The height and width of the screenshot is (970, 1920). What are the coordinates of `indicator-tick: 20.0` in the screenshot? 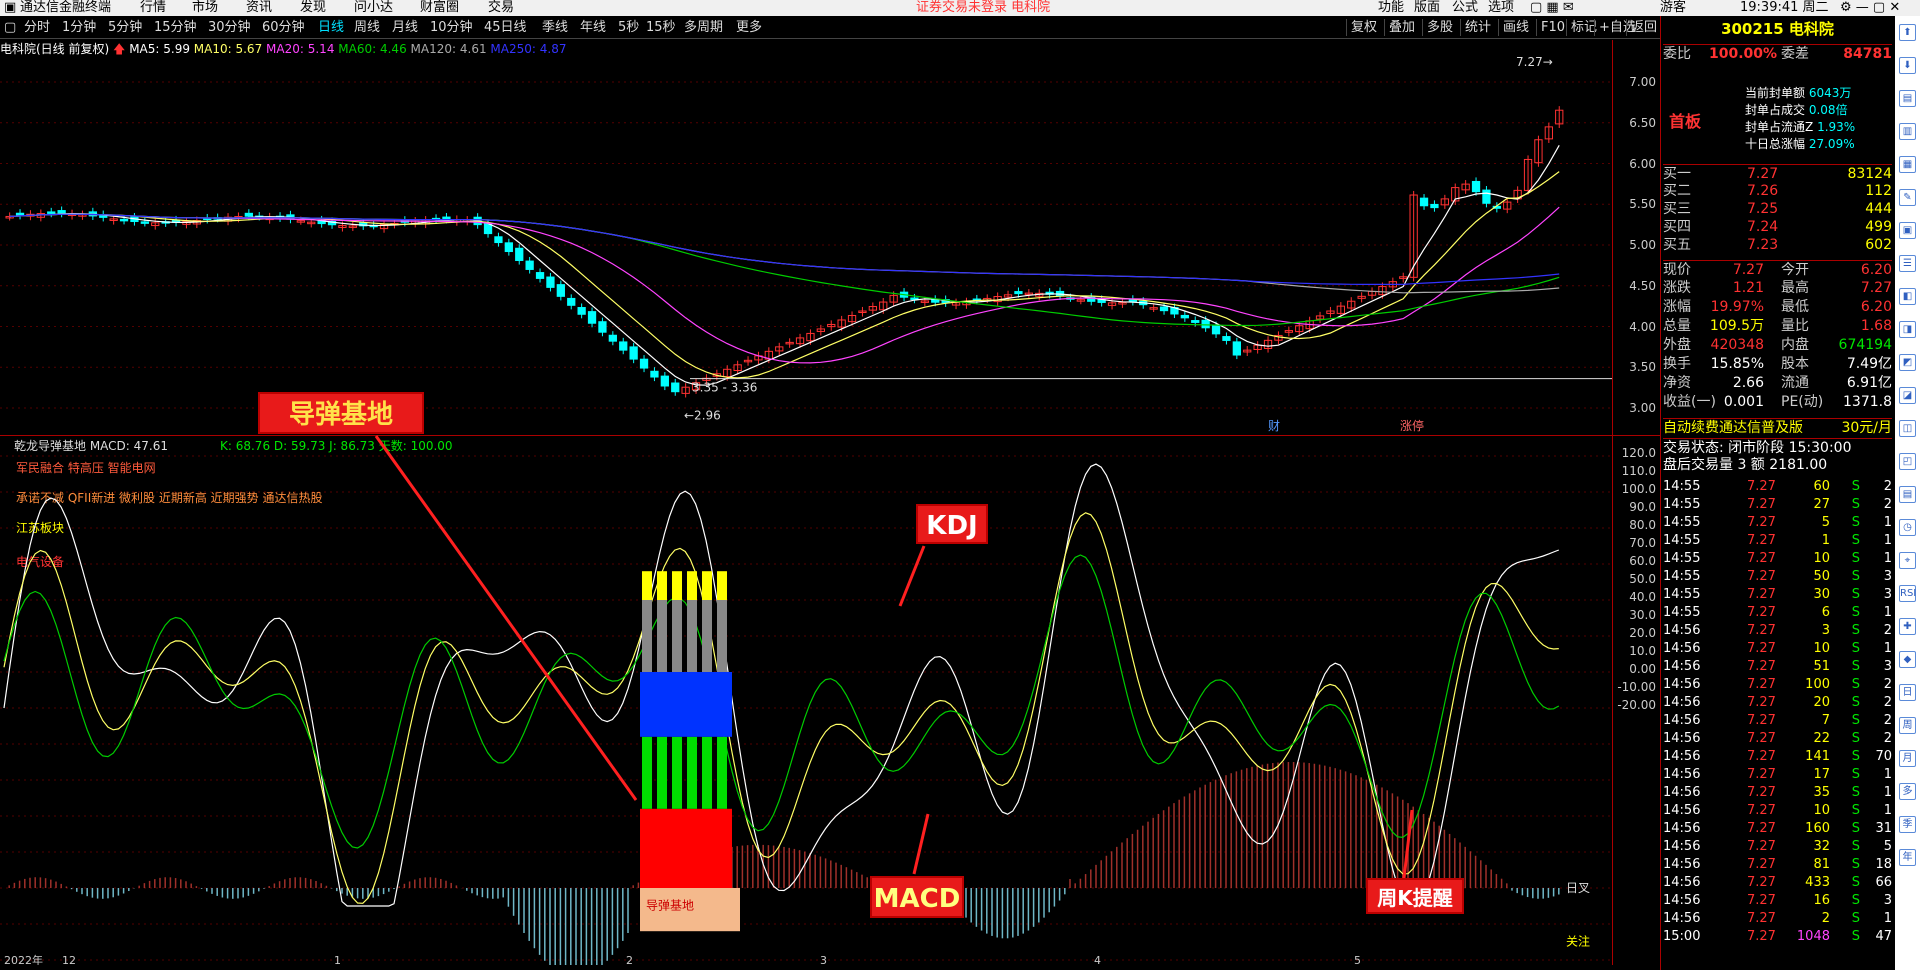 It's located at (1642, 633).